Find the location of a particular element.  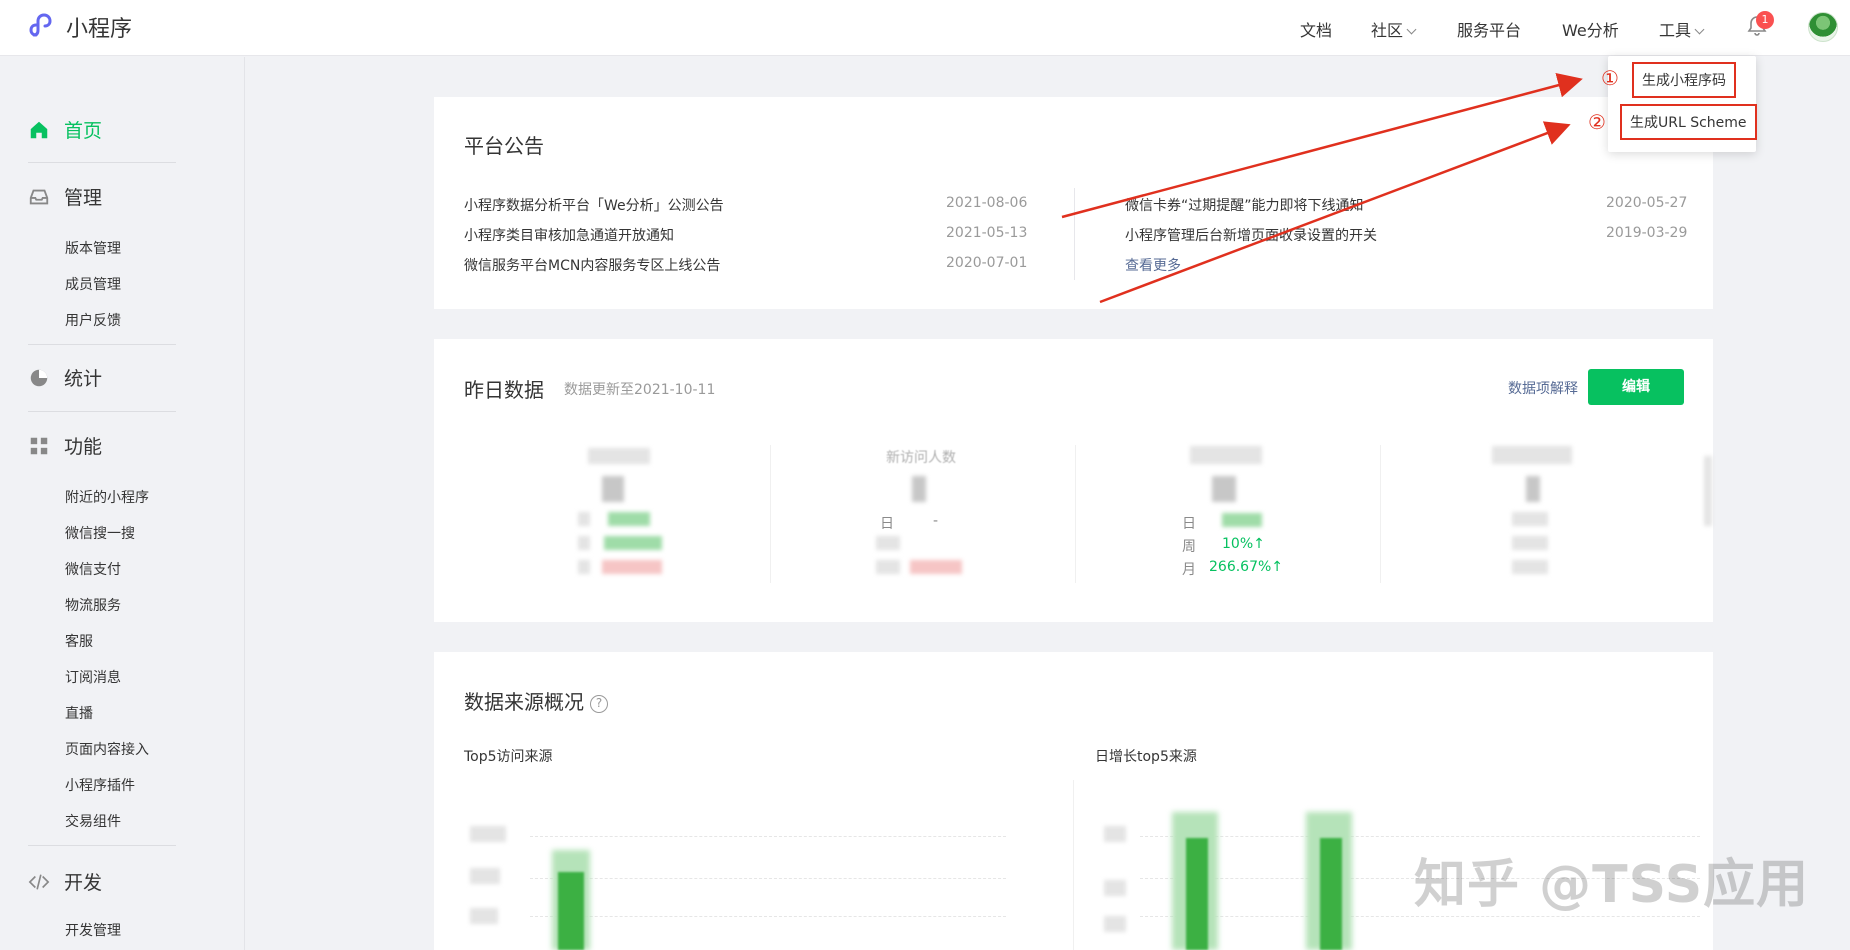

chart-divider is located at coordinates (1073, 865).